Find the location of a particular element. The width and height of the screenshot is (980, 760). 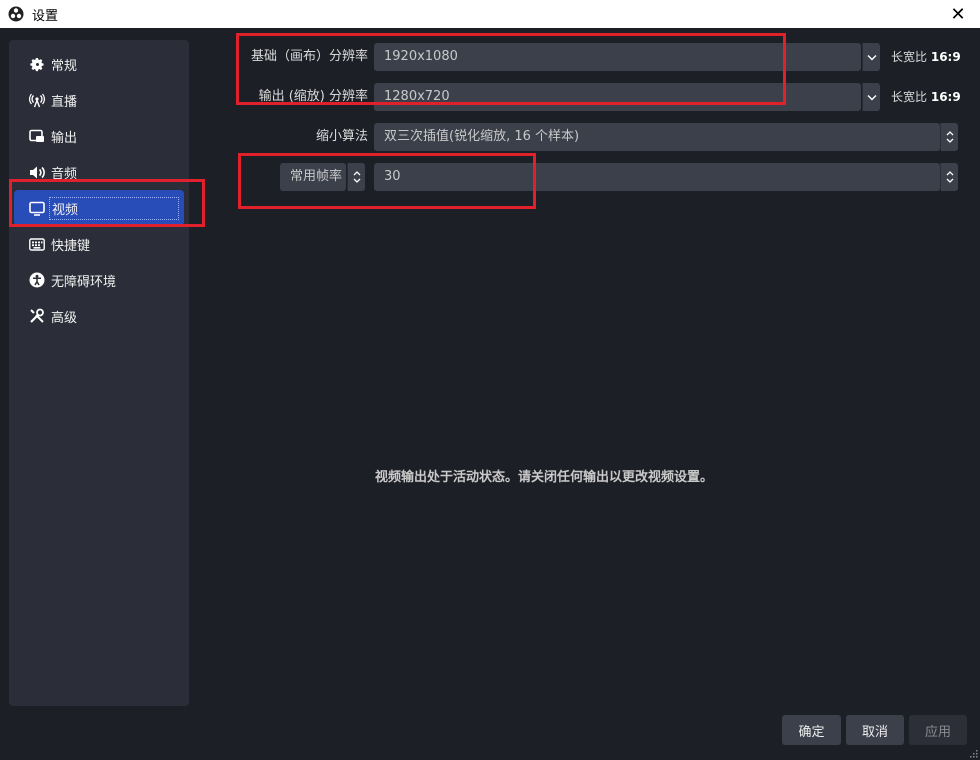

apply-button: 应用 is located at coordinates (938, 730).